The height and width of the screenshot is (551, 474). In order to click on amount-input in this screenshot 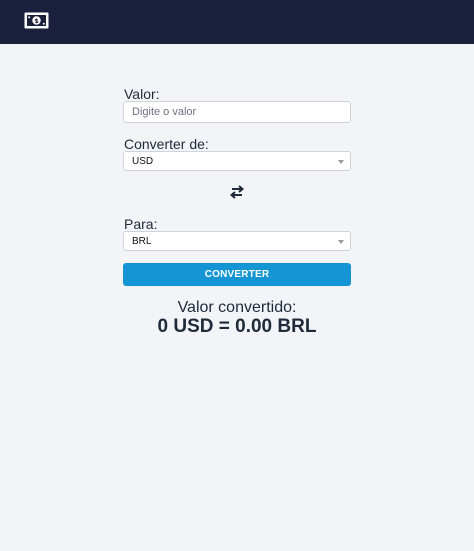, I will do `click(237, 112)`.